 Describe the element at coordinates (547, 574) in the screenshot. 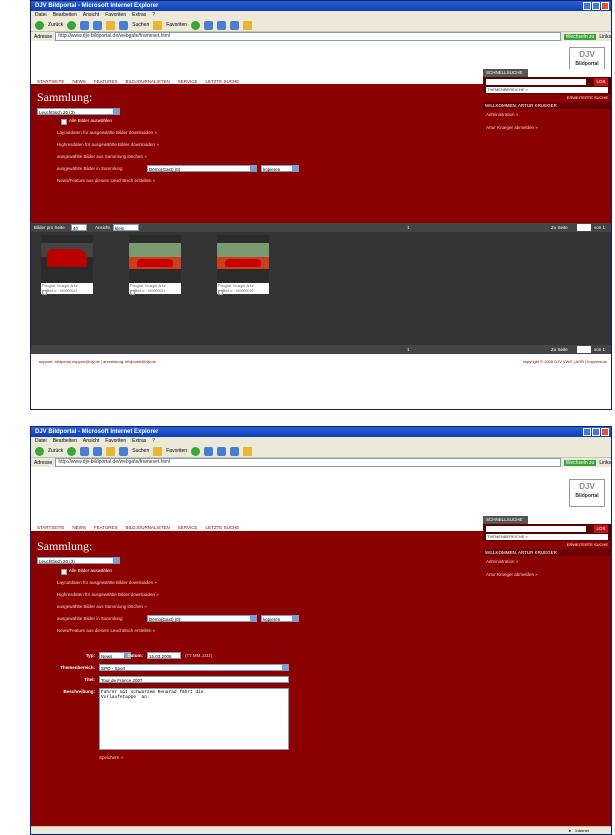

I see `logout-link: Artur Krueger abmelden »` at that location.